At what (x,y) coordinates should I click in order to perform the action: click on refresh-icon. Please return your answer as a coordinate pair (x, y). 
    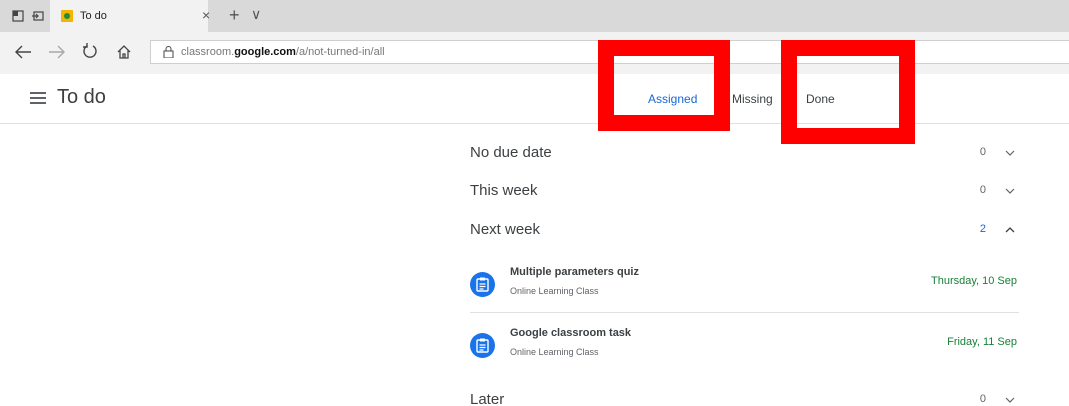
    Looking at the image, I should click on (90, 52).